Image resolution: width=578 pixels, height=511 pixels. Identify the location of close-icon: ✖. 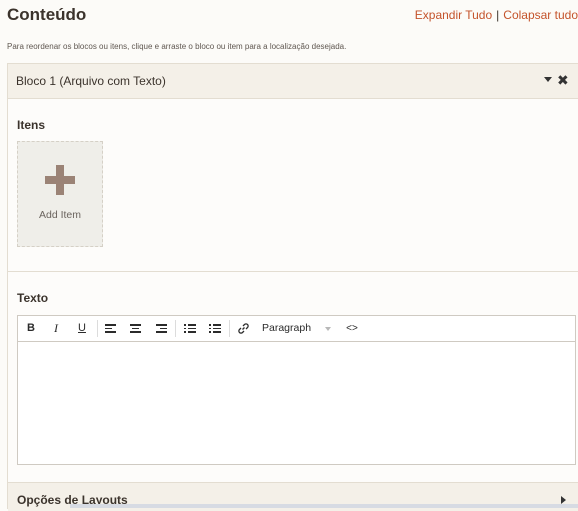
(563, 80).